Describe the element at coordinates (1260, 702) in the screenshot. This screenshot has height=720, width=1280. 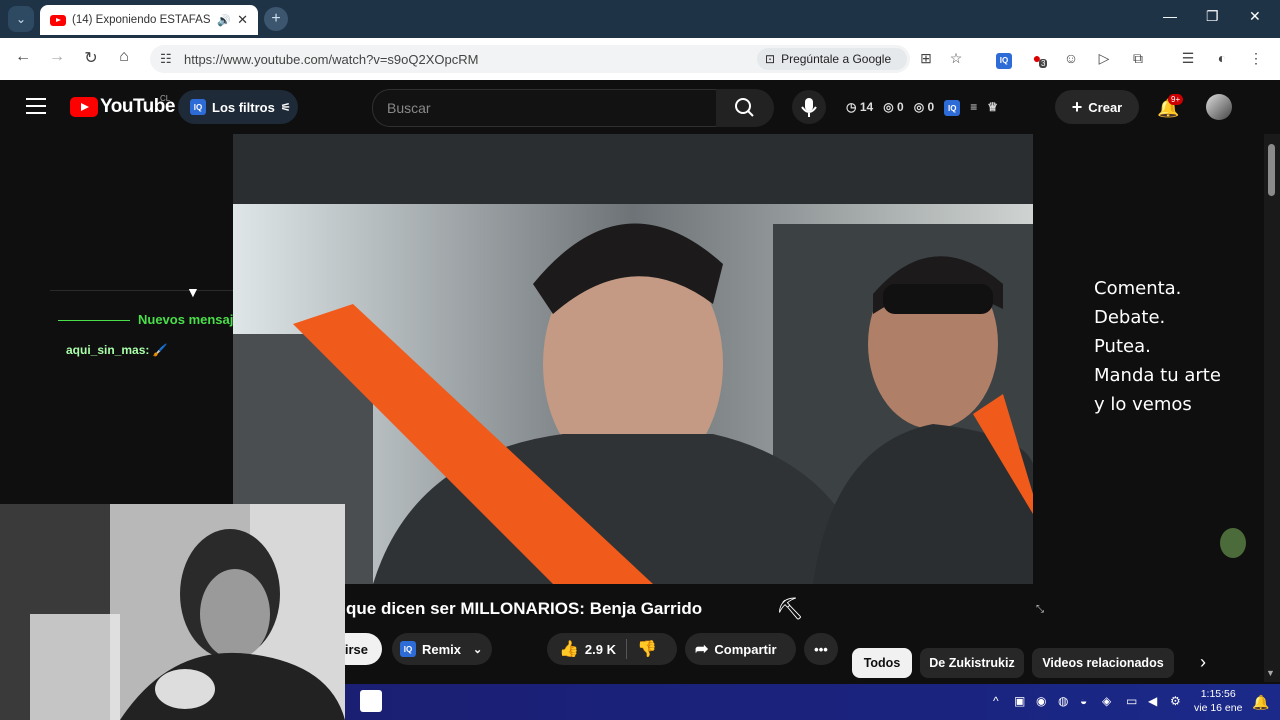
I see `notification-center-icon: 🔔` at that location.